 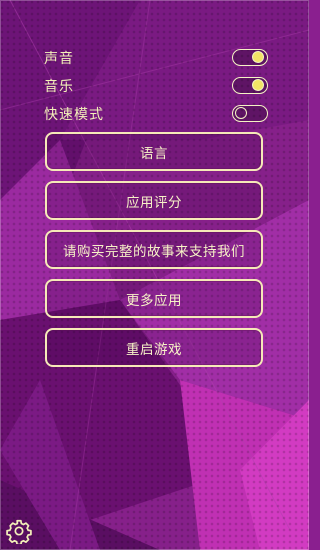 I want to click on sound-toggle, so click(x=250, y=57).